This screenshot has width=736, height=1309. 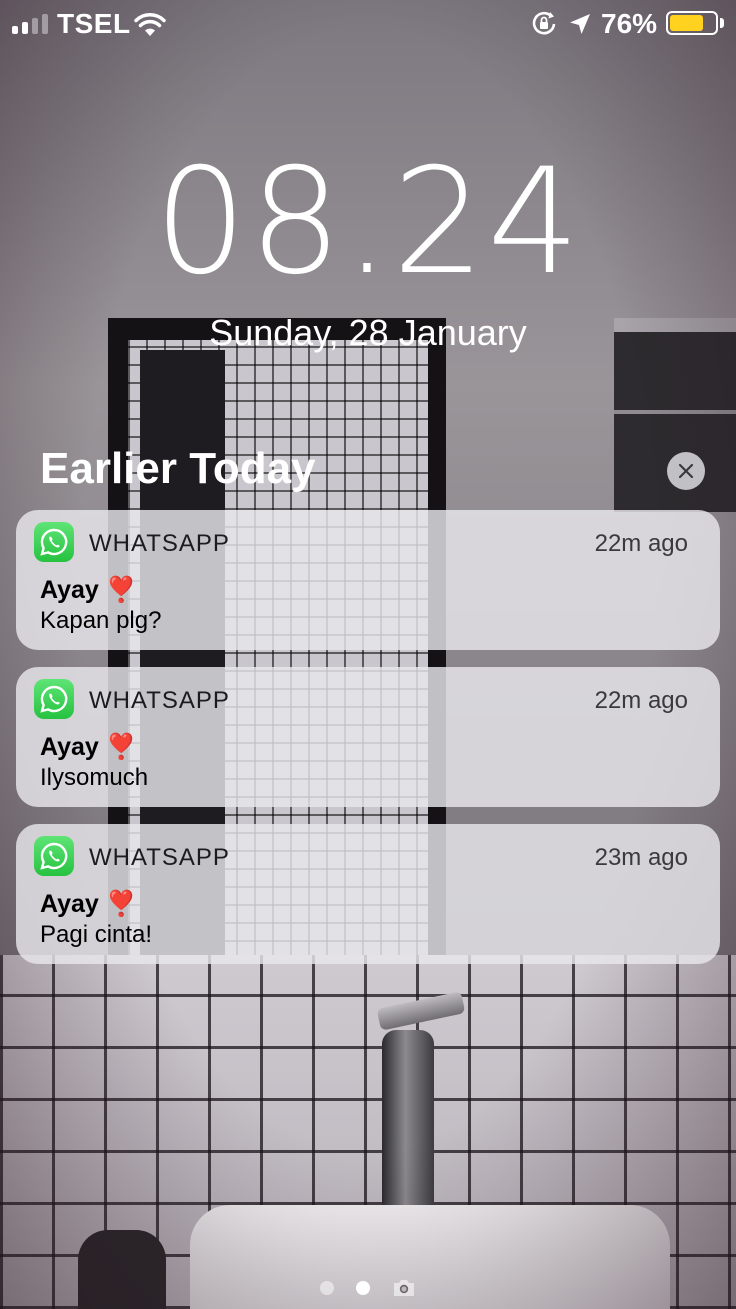 I want to click on page-indicator, so click(x=368, y=1288).